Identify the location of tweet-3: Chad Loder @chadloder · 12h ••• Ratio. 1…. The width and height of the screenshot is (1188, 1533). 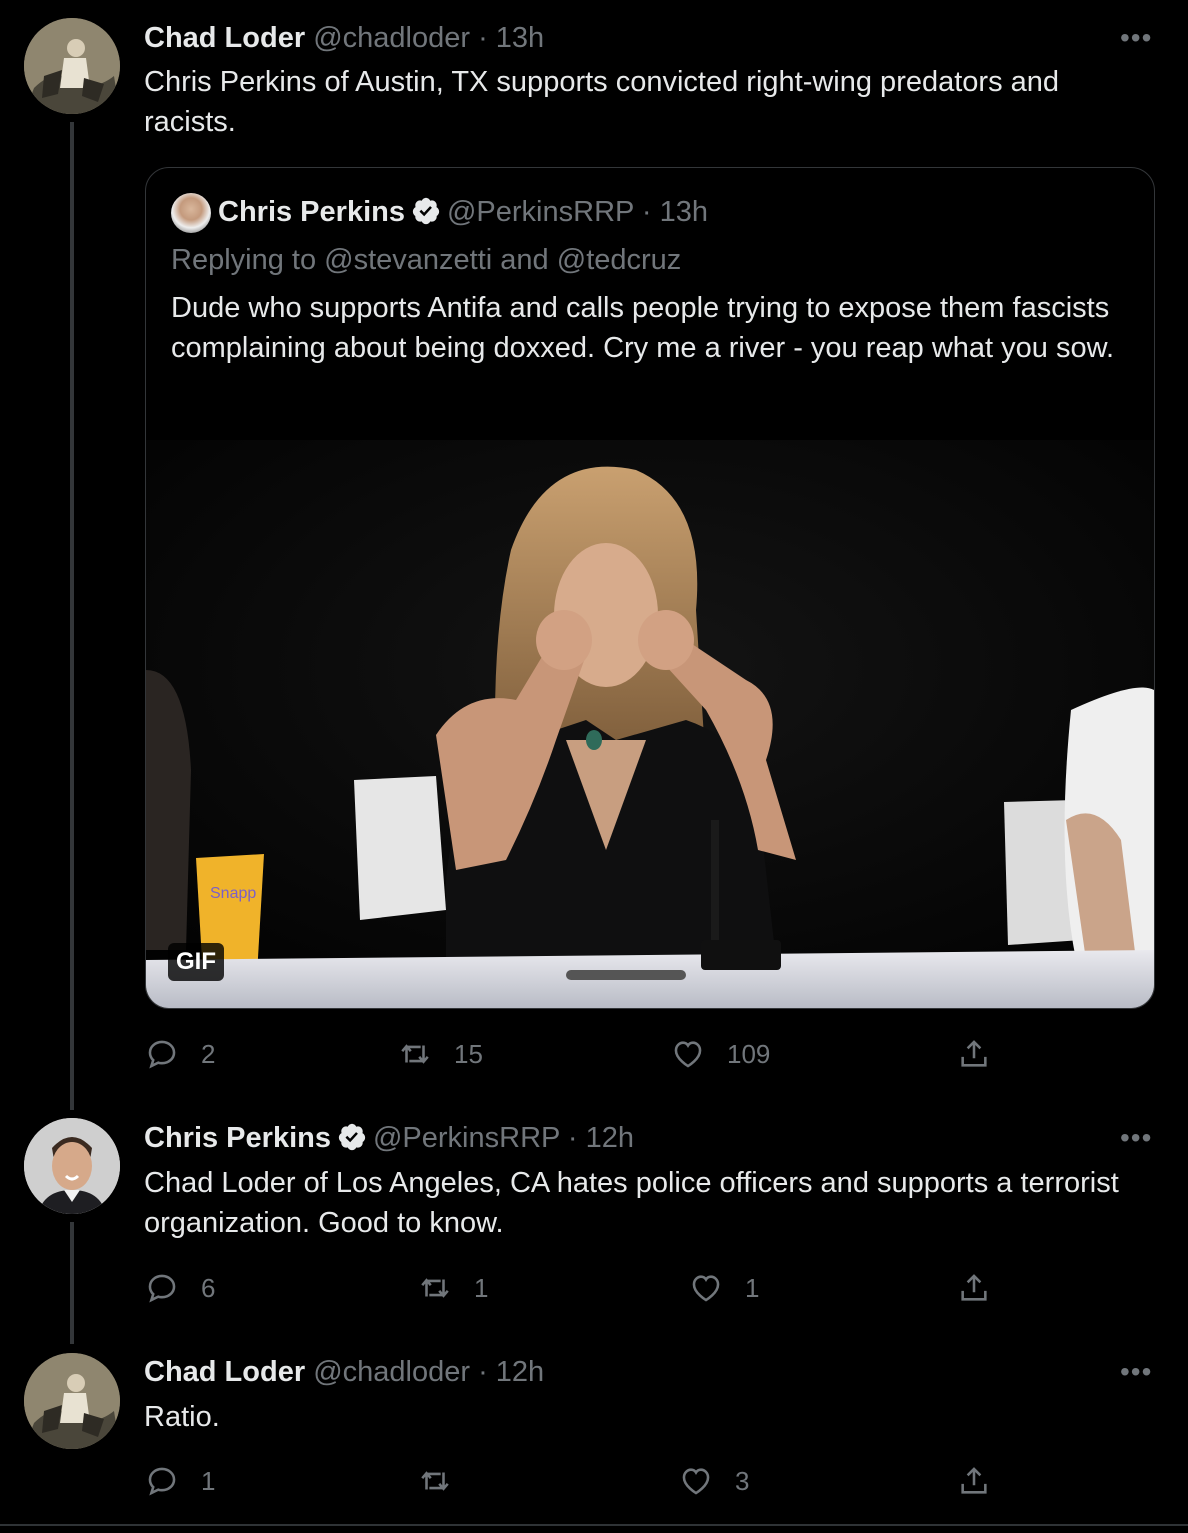
(594, 1434).